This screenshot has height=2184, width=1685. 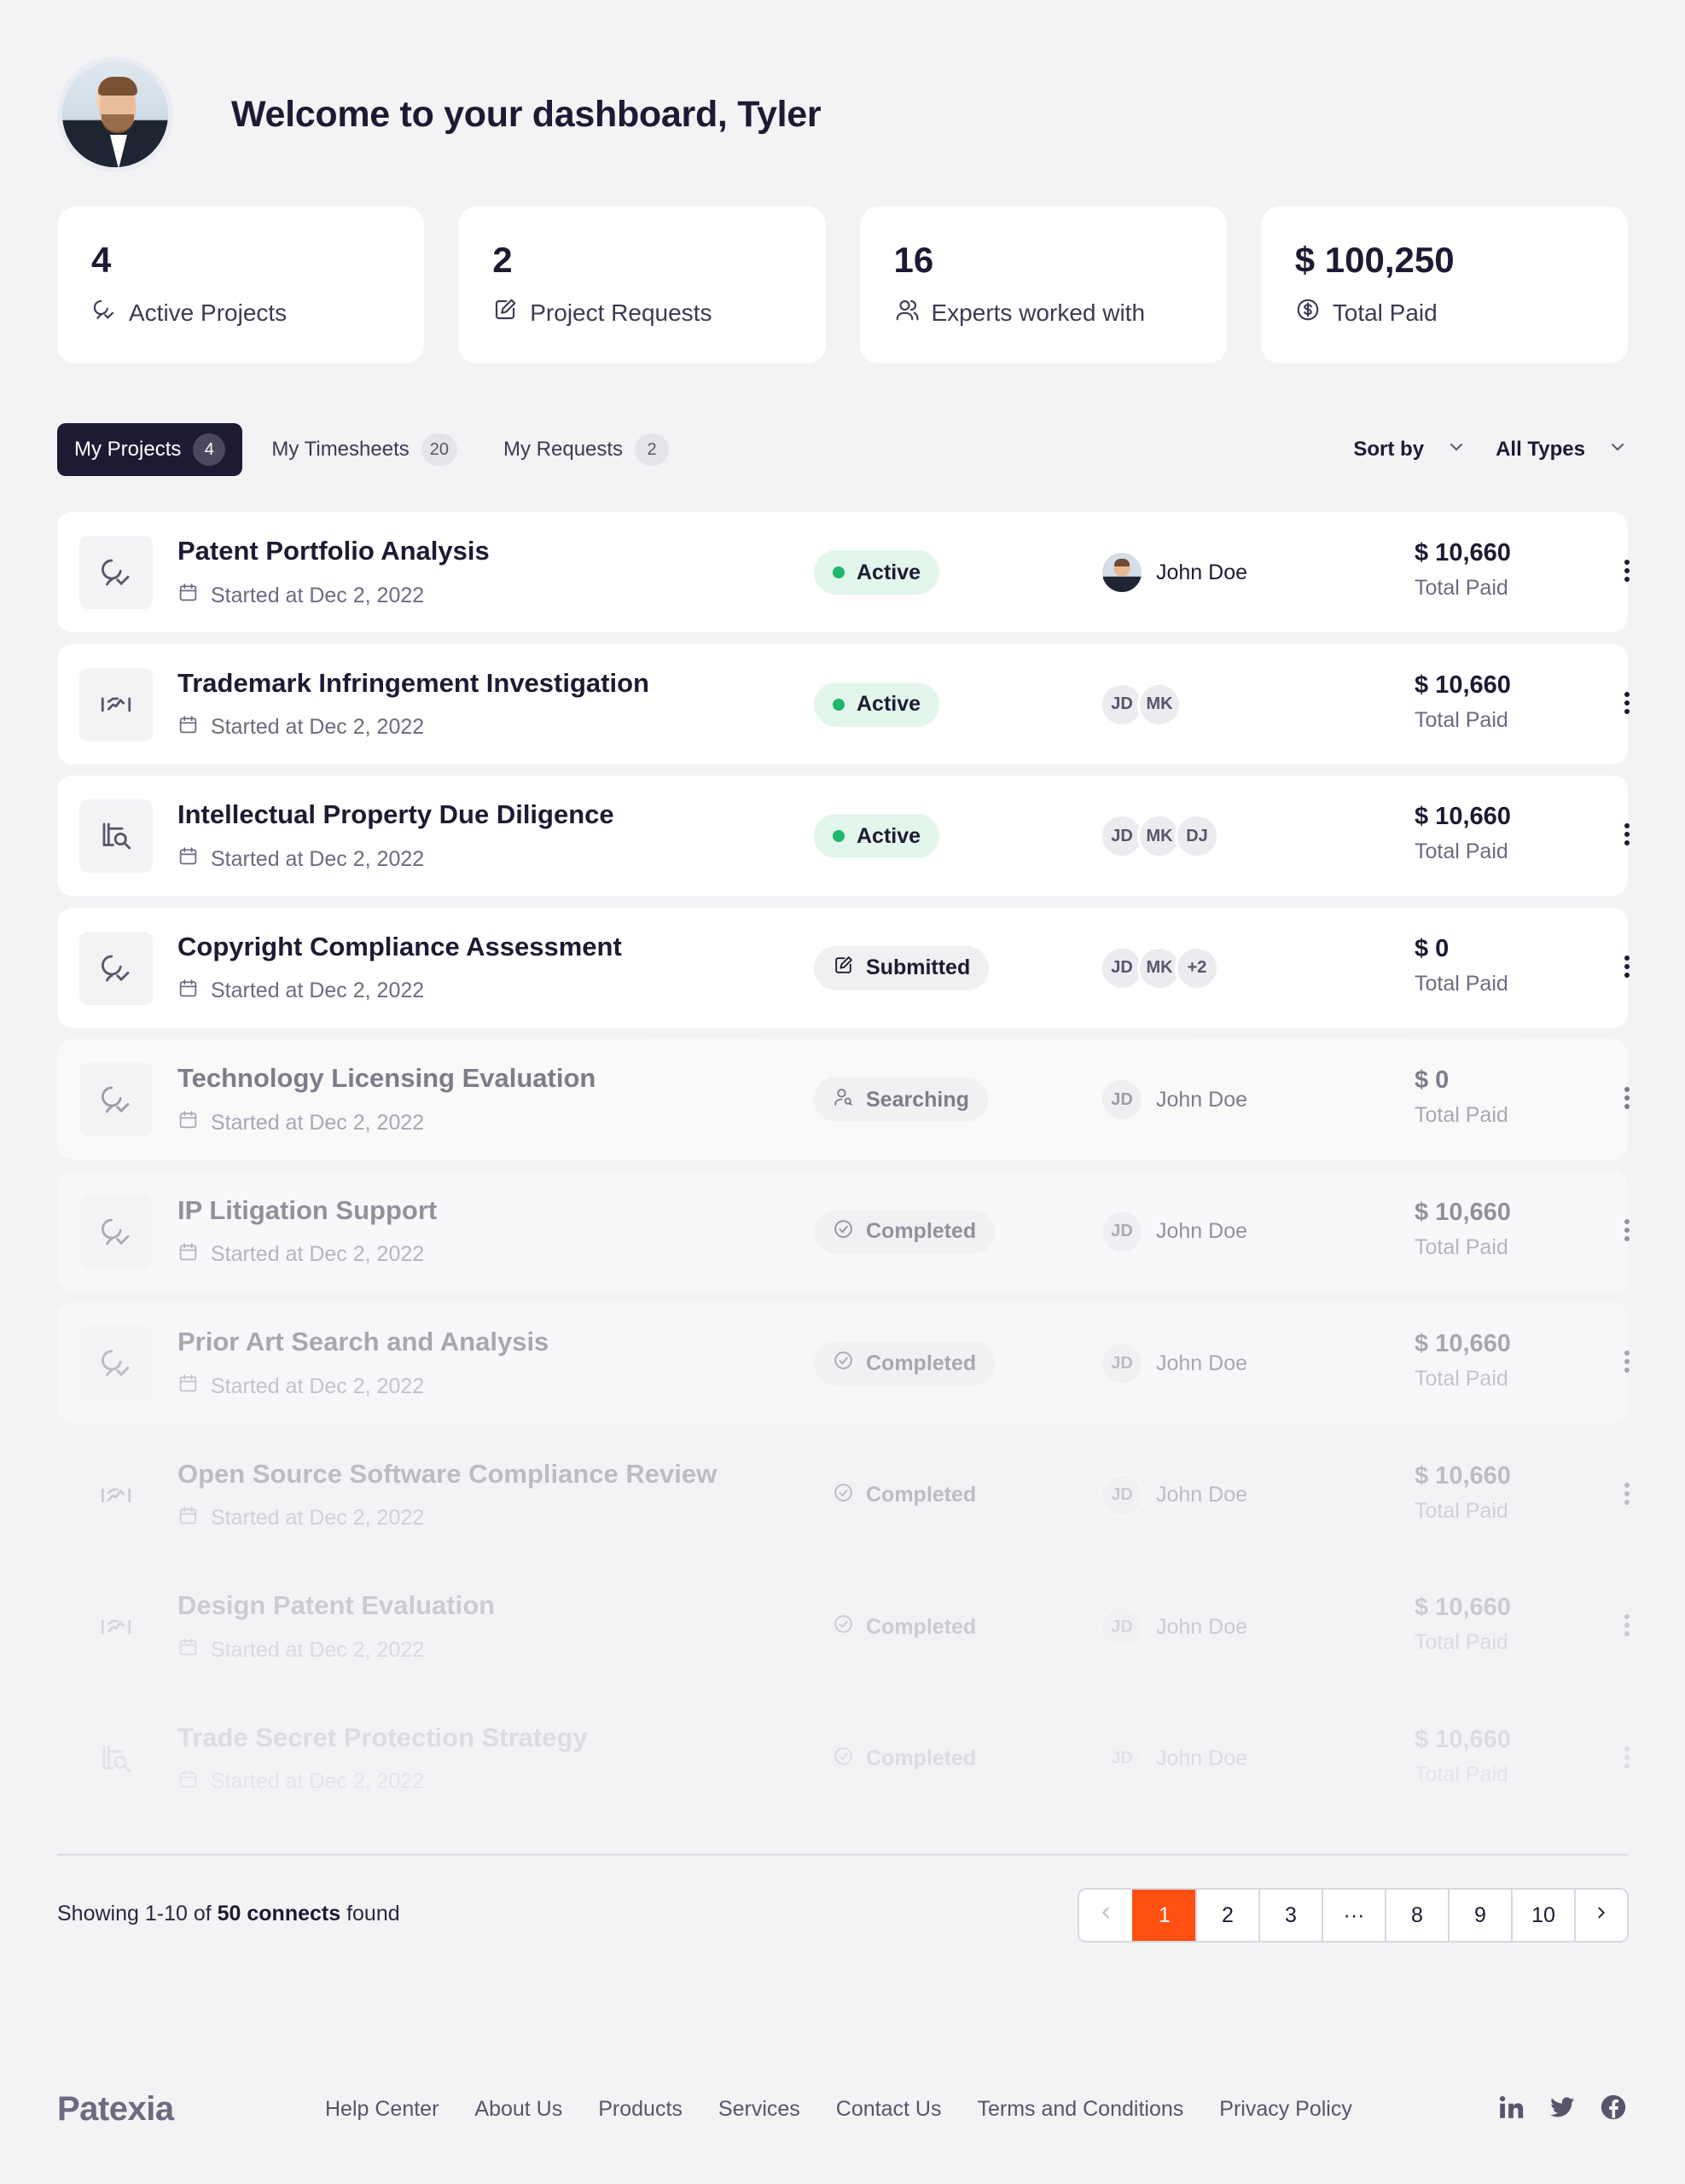 I want to click on project-start-date: Started at Dec 2, 2022, so click(x=300, y=1122).